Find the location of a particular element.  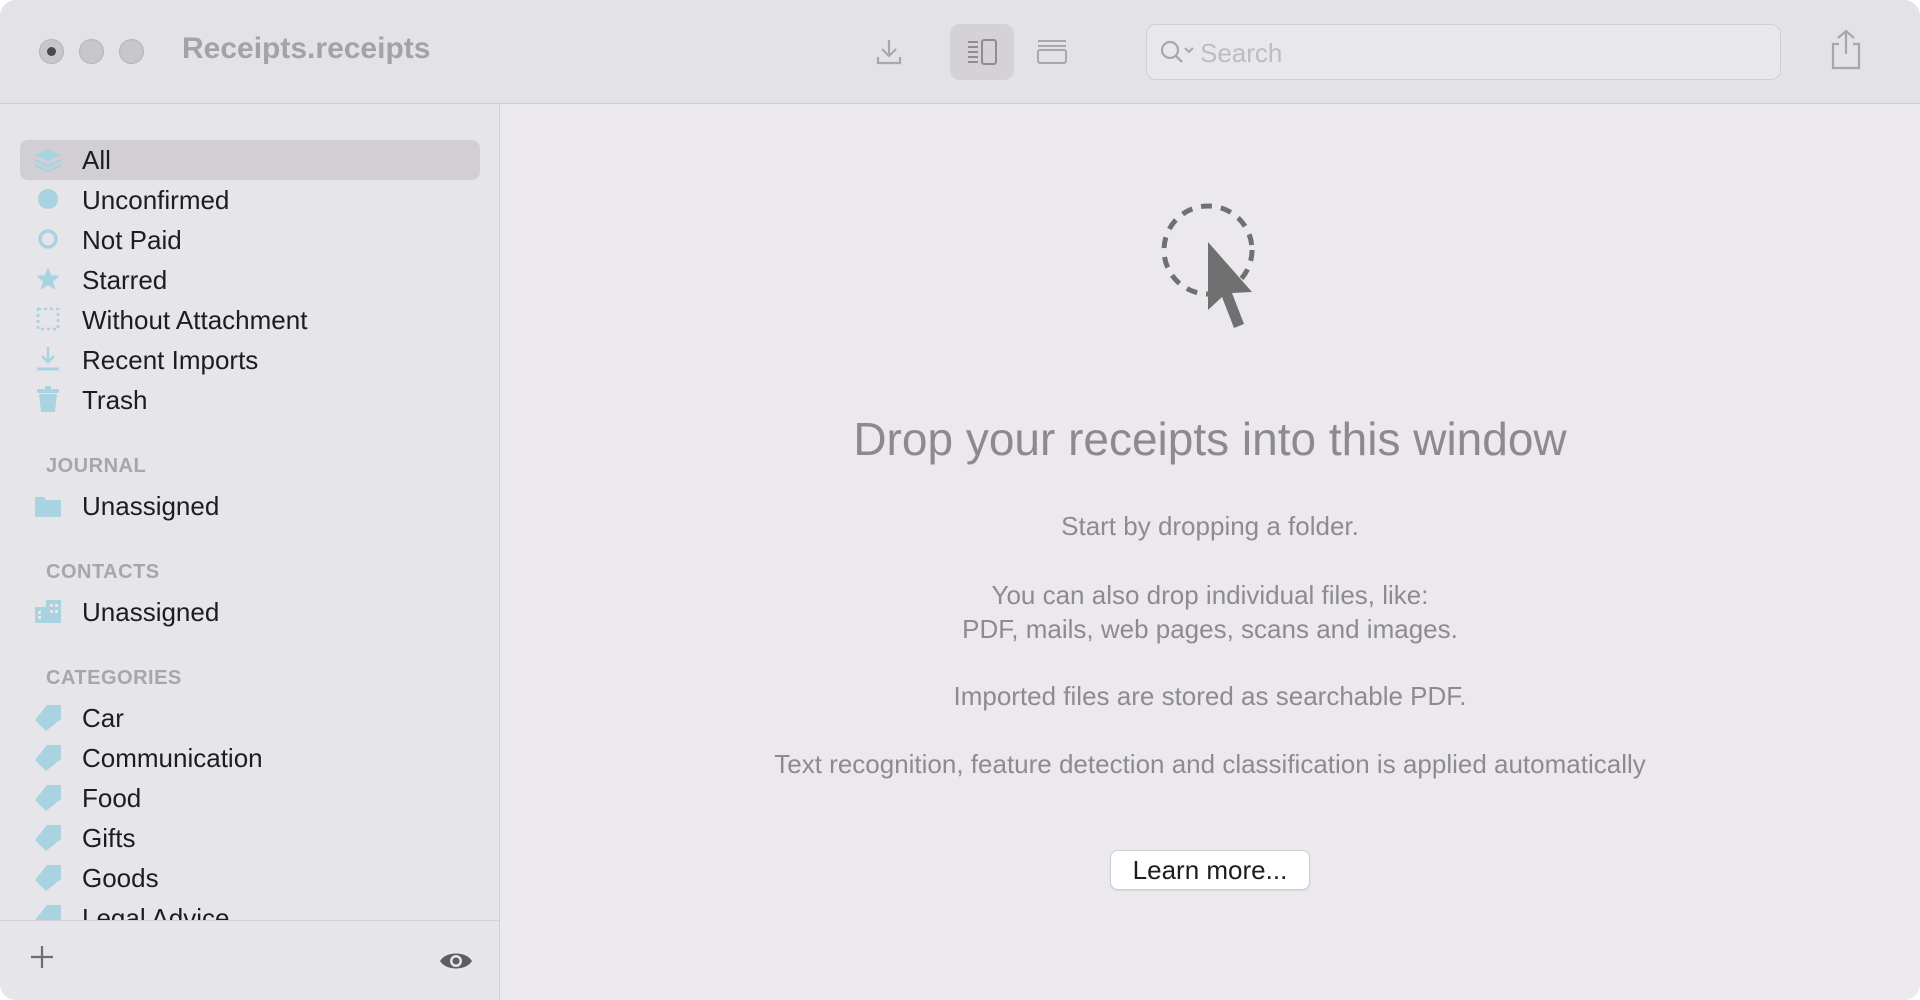

sidebar-item-without-attachment: Without Attachment is located at coordinates (250, 320).